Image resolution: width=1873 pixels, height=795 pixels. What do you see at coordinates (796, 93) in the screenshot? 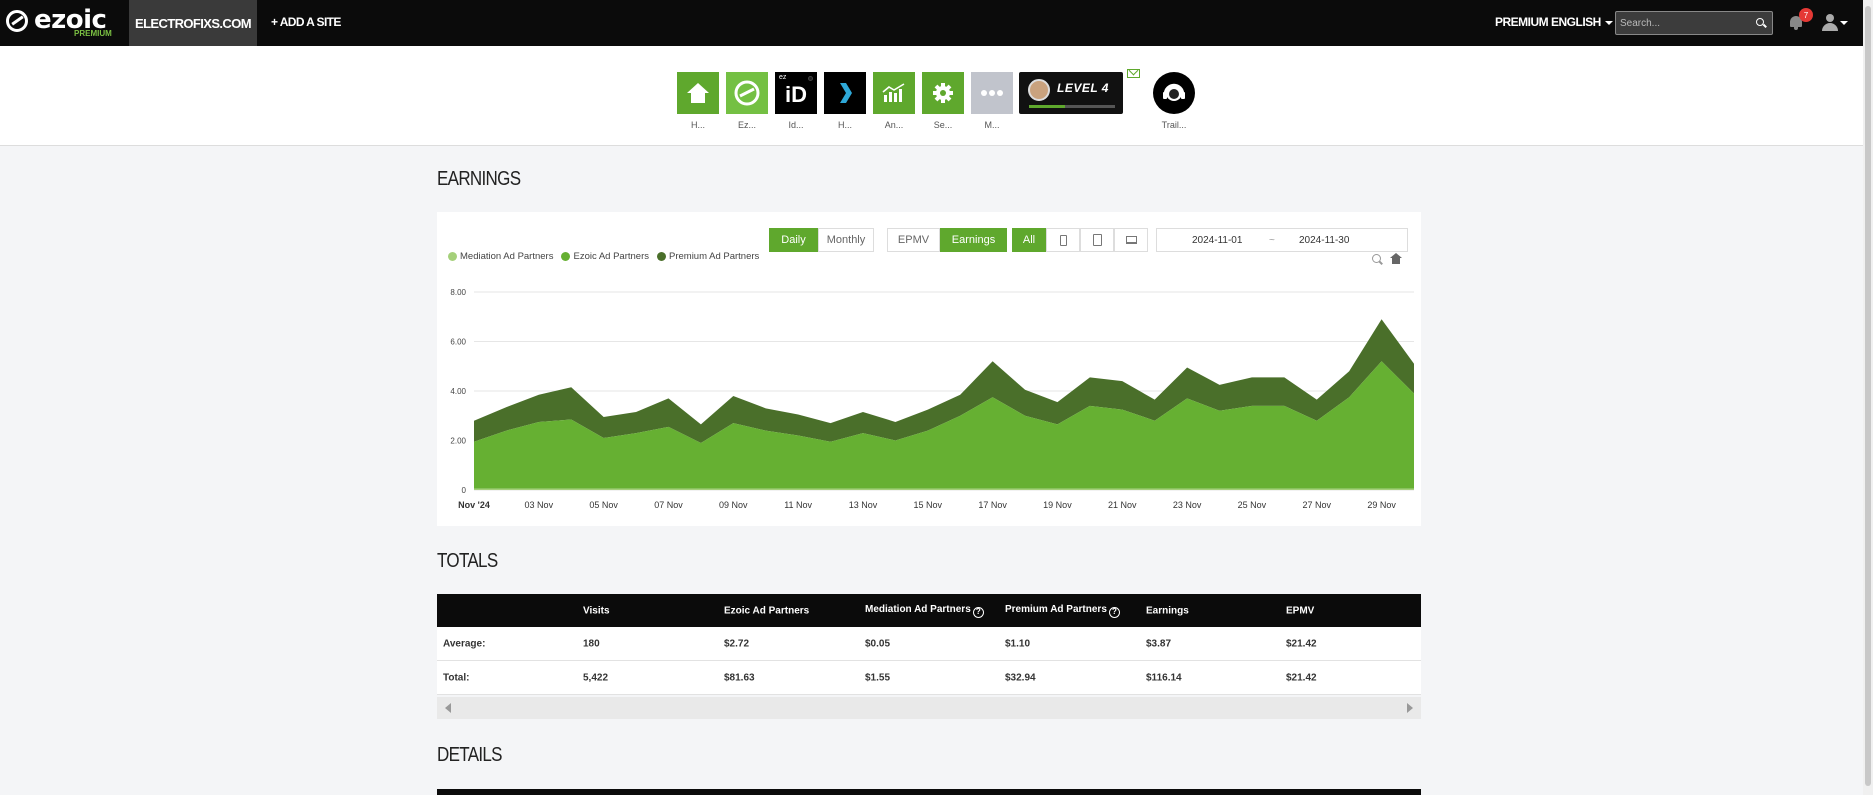
I see `ezid-icon: ez iD` at bounding box center [796, 93].